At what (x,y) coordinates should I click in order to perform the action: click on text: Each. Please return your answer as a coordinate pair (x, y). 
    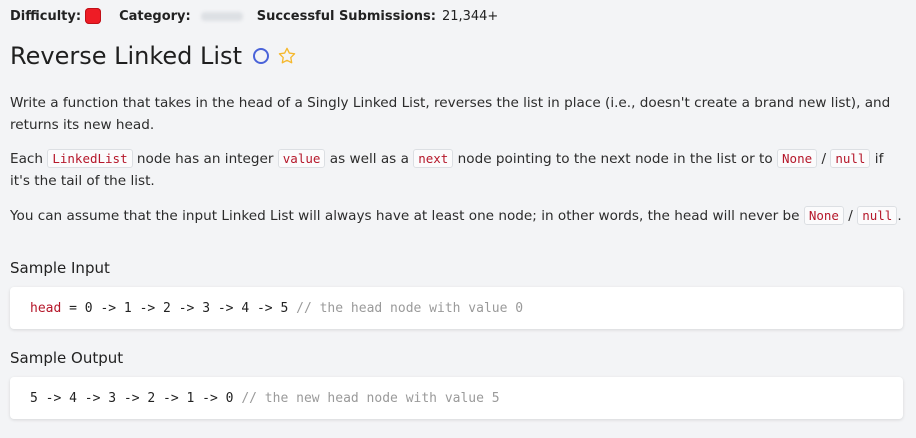
    Looking at the image, I should click on (29, 159).